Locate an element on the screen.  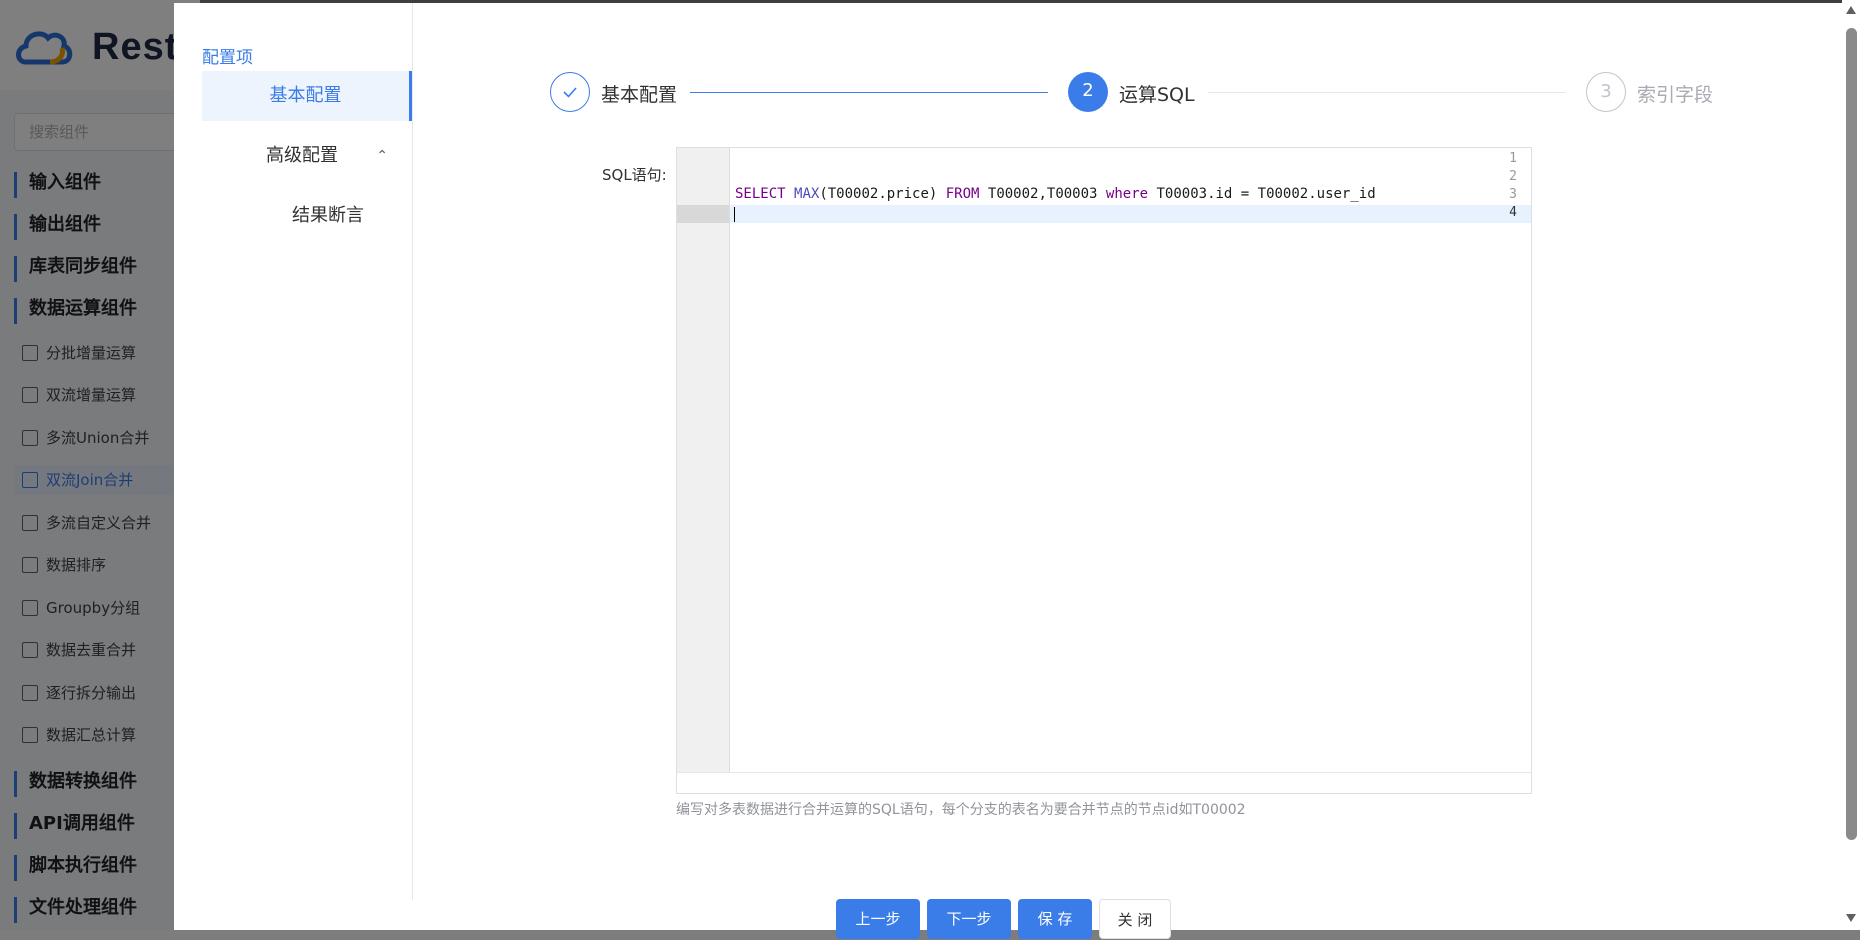
step-2-label: 运算SQL is located at coordinates (1157, 95).